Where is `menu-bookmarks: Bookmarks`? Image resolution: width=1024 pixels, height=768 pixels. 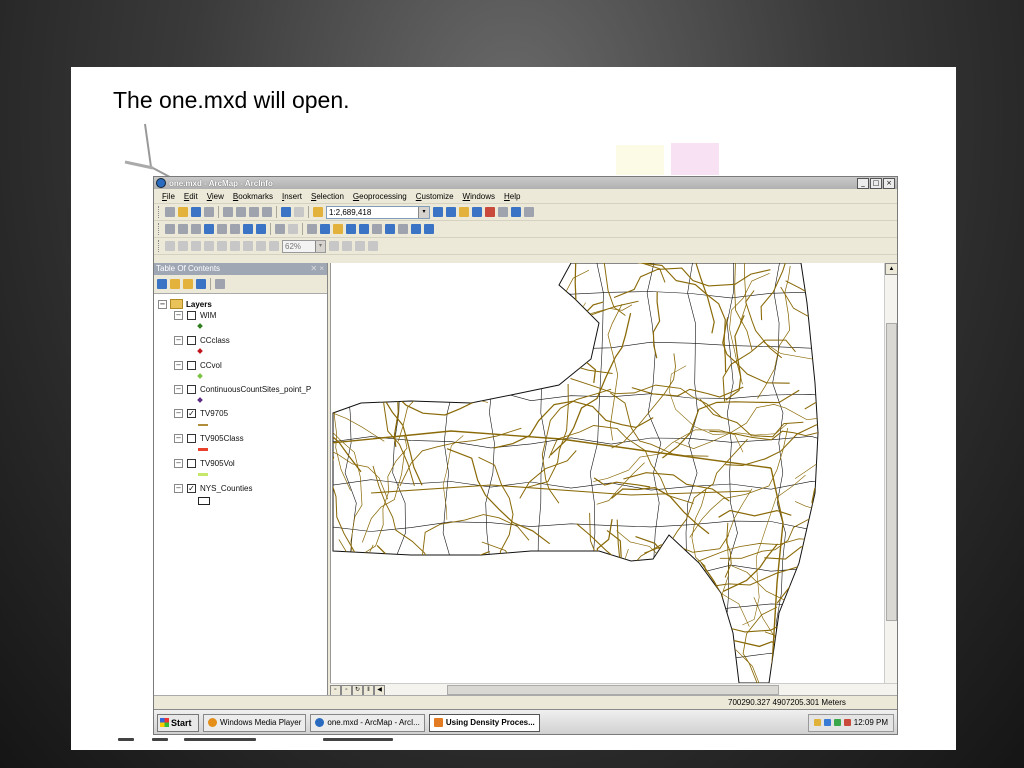 menu-bookmarks: Bookmarks is located at coordinates (253, 196).